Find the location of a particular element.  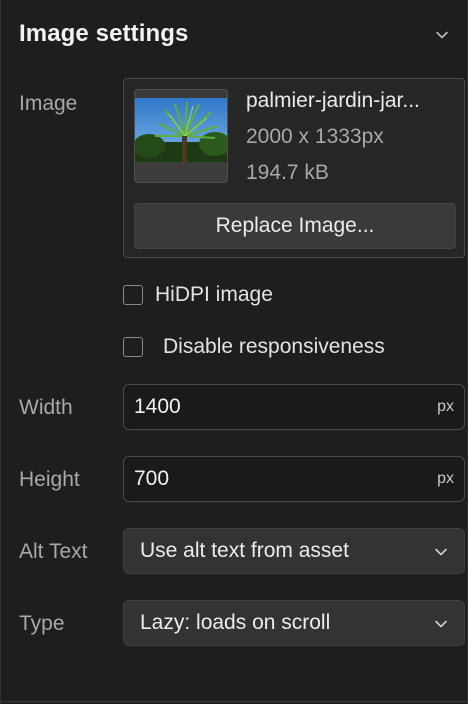

image-file-size: 194.7 kB is located at coordinates (287, 172).